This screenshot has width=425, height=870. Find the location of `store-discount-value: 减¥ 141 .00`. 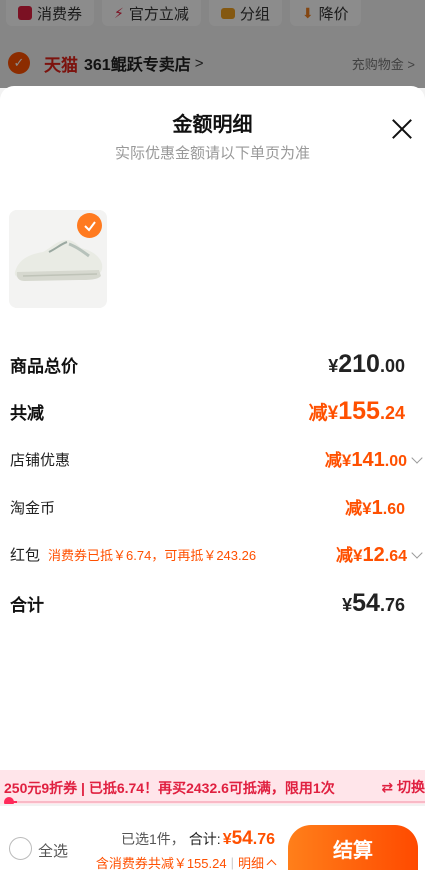

store-discount-value: 减¥ 141 .00 is located at coordinates (374, 459).